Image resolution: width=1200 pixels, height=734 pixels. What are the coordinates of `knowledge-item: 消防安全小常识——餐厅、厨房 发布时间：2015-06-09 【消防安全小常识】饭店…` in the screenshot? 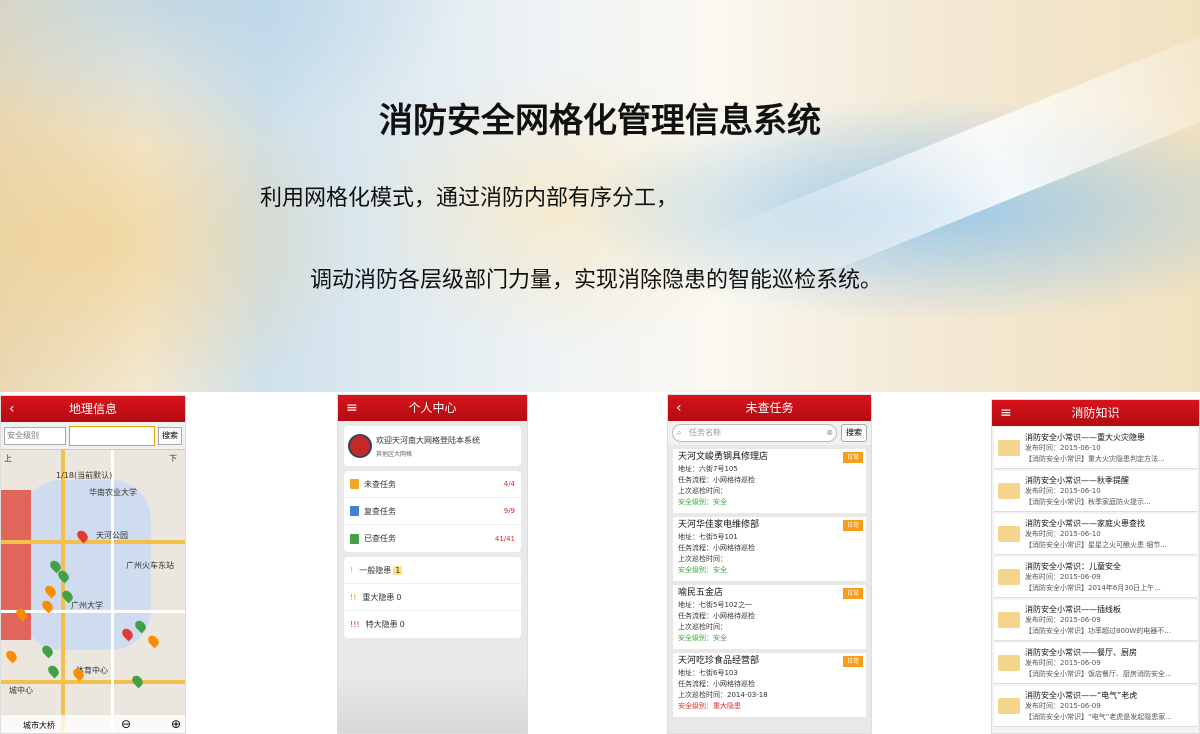 It's located at (1095, 663).